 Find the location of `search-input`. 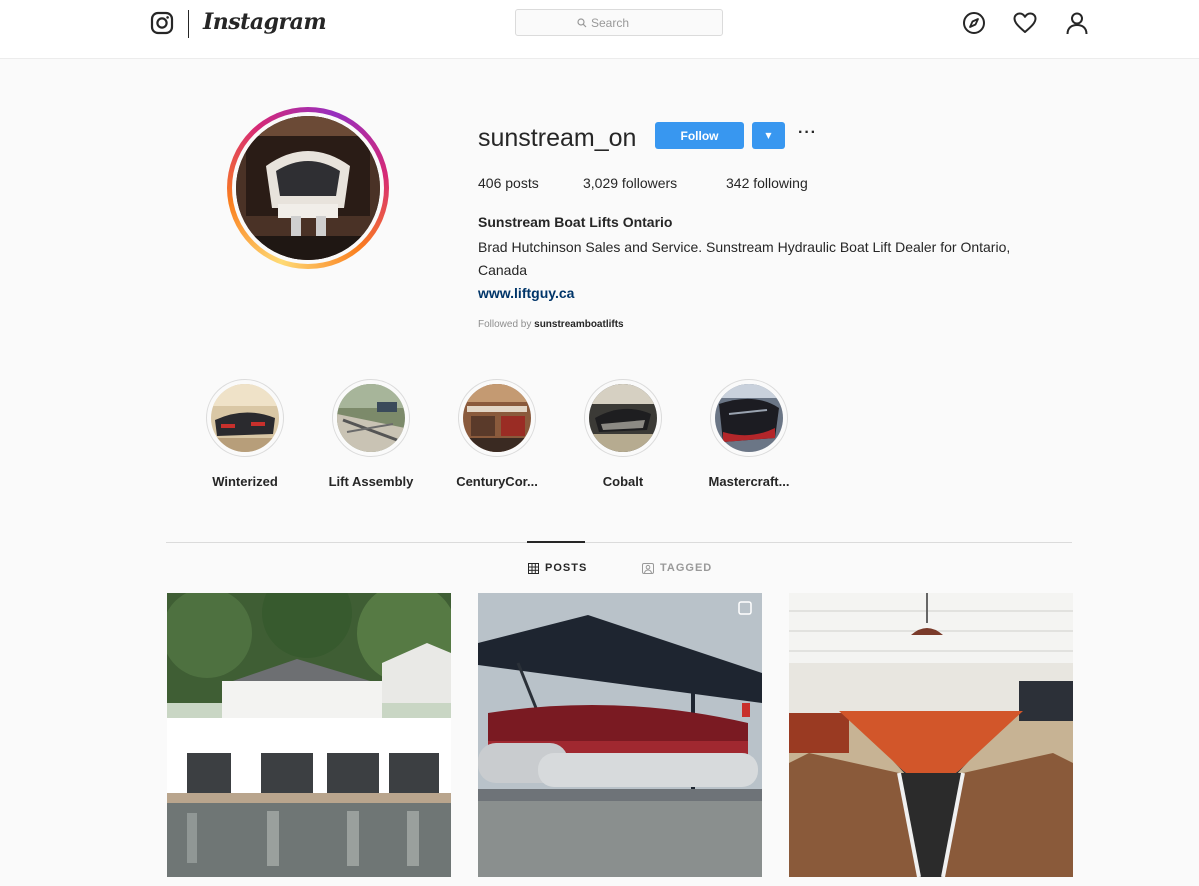

search-input is located at coordinates (626, 22).